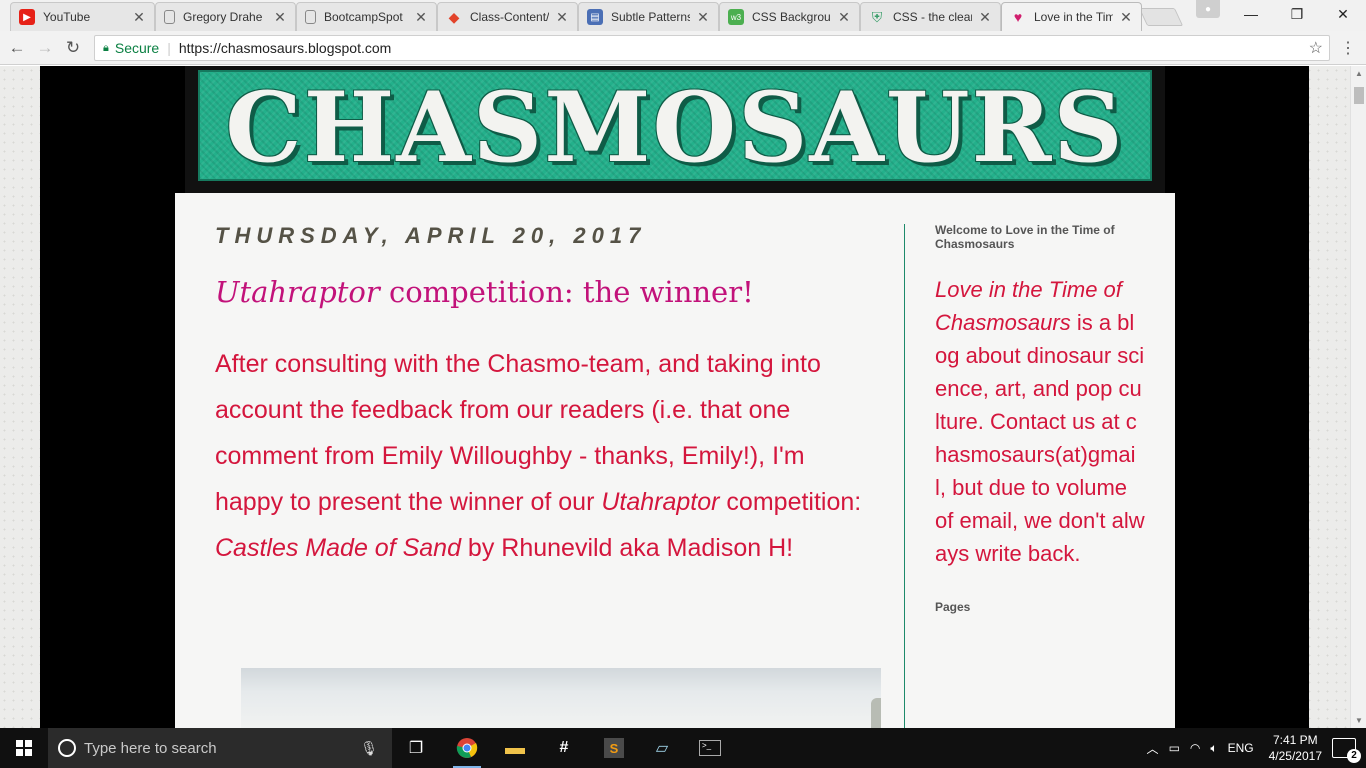  What do you see at coordinates (1295, 748) in the screenshot?
I see `clock: 7:41 PM 4/25/2017` at bounding box center [1295, 748].